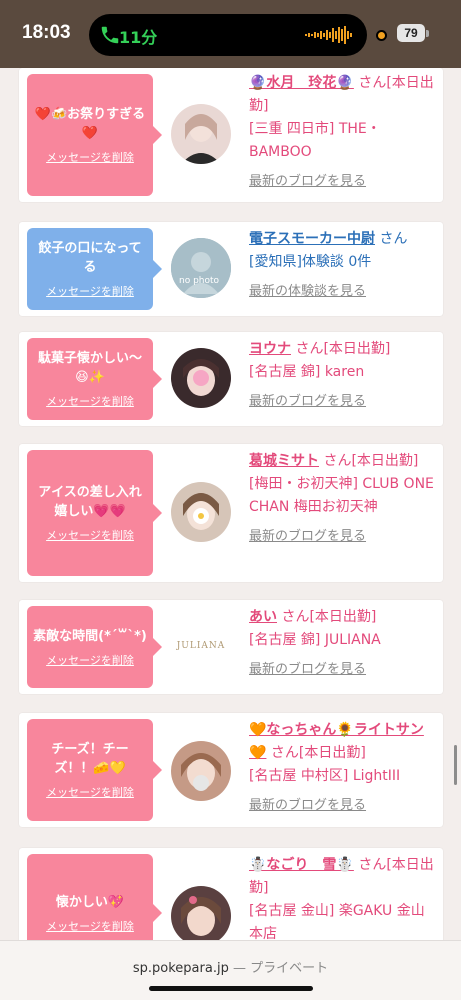  I want to click on shop-location: [名古屋 中村区] LightIII, so click(342, 776).